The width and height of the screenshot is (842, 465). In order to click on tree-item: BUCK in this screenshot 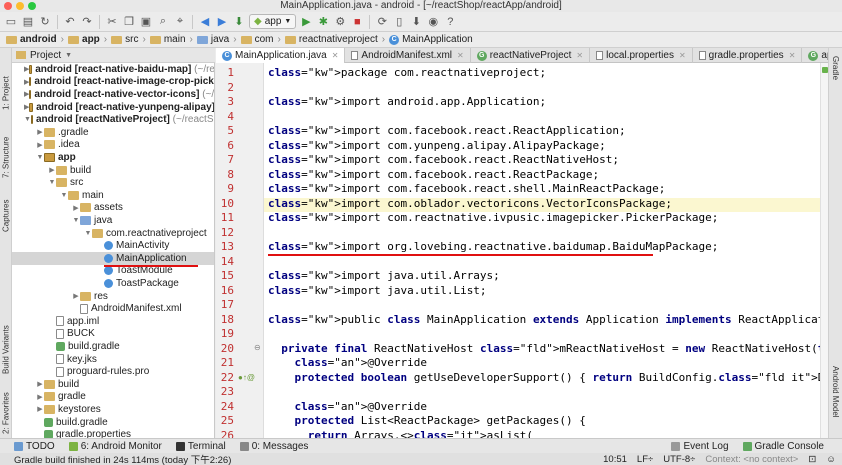, I will do `click(113, 334)`.